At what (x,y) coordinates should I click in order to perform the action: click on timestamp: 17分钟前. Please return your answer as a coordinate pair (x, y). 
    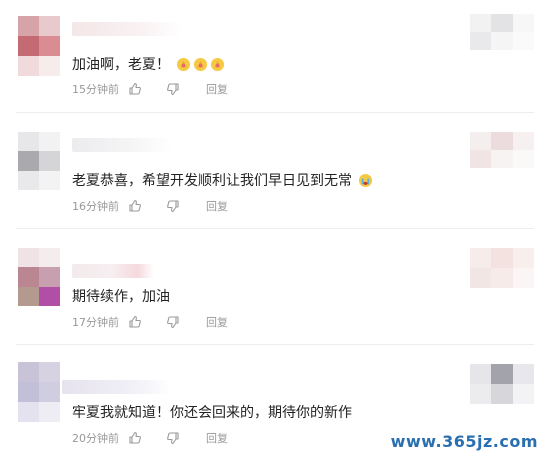
    Looking at the image, I should click on (95, 322).